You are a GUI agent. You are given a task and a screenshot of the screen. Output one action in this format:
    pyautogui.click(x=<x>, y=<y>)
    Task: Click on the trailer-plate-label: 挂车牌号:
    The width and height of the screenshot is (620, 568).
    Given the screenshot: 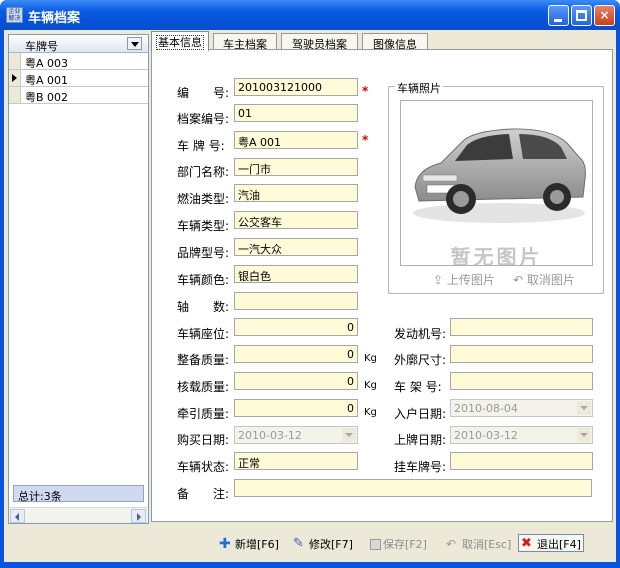 What is the action you would take?
    pyautogui.click(x=420, y=467)
    